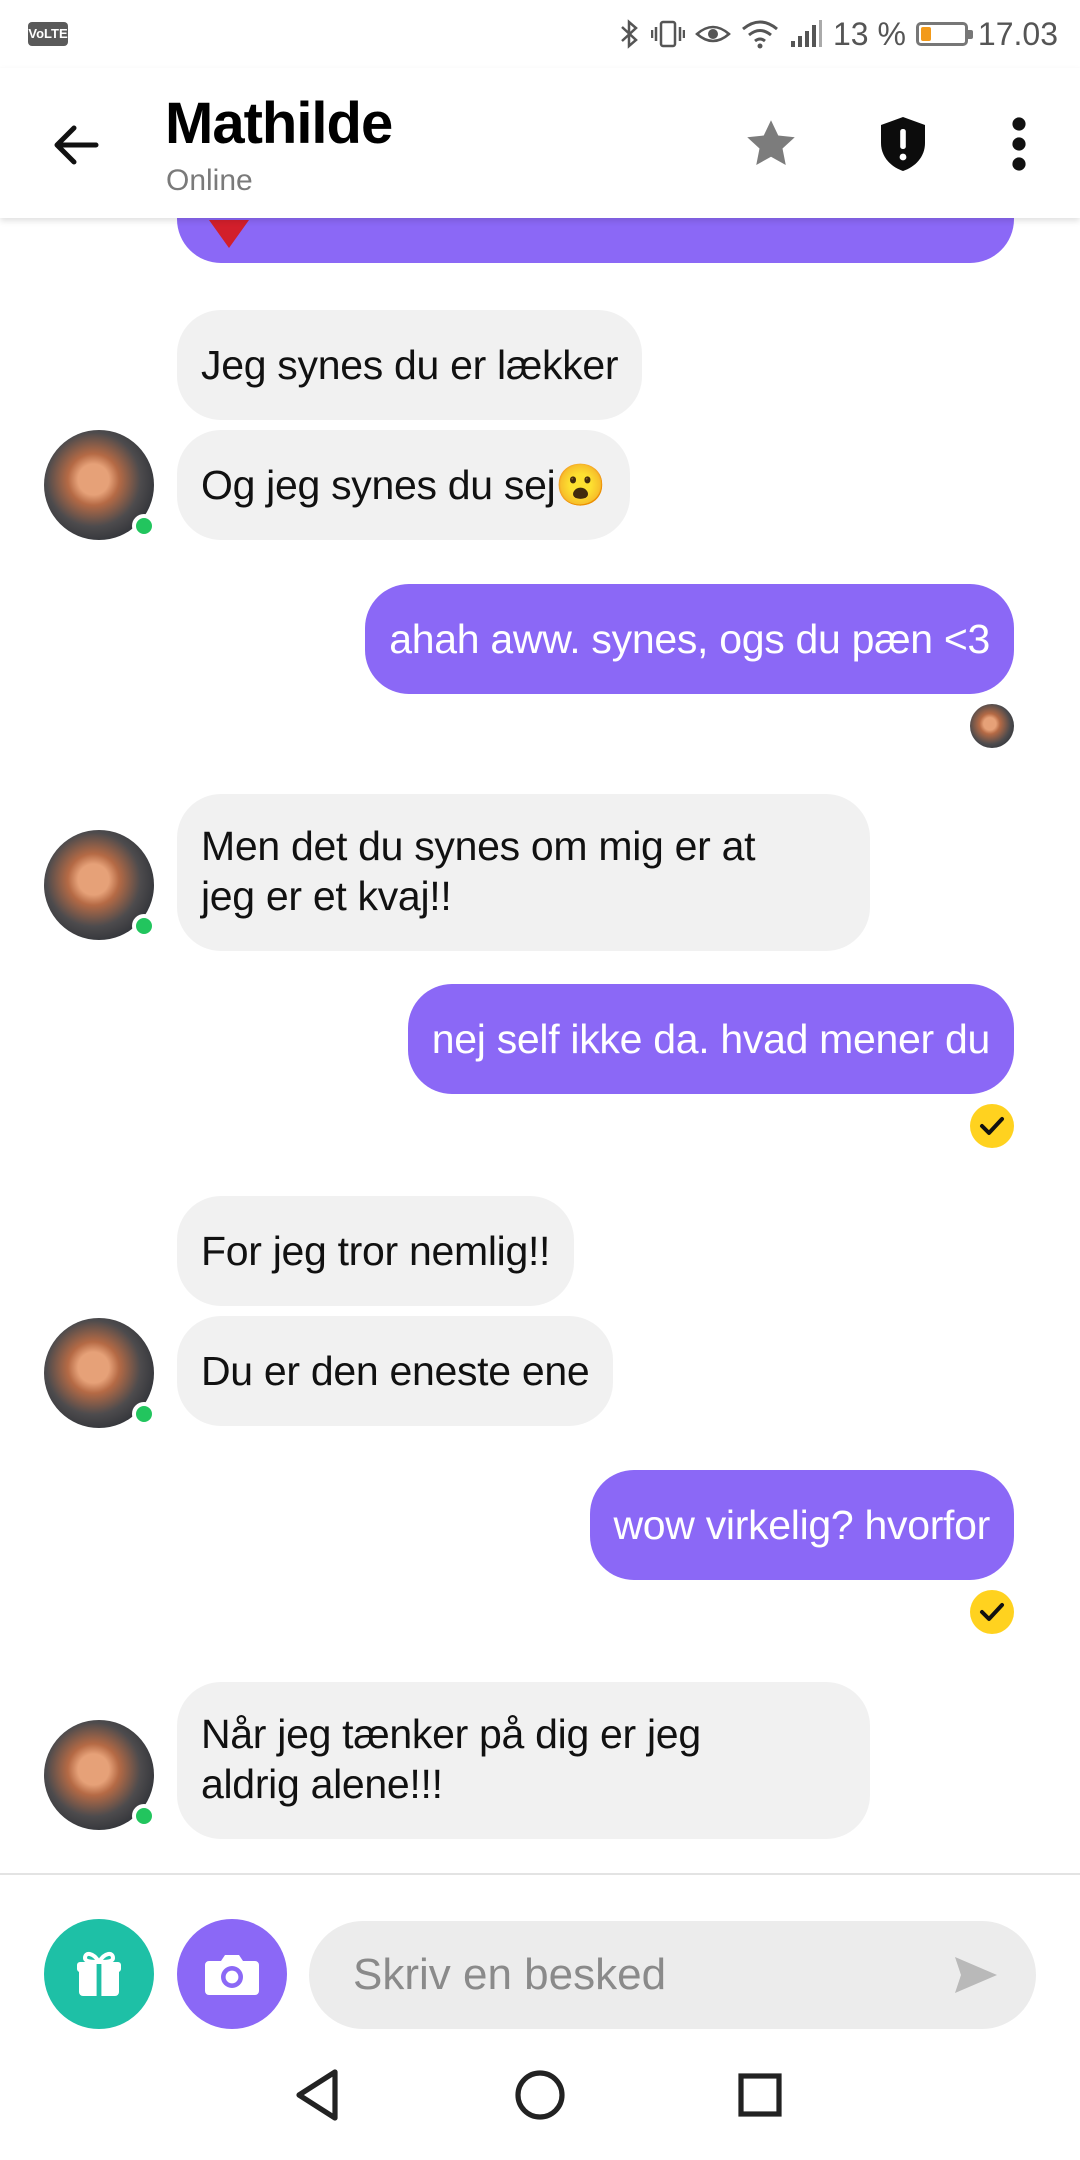 This screenshot has height=2160, width=1080. I want to click on nav-back-button, so click(318, 2095).